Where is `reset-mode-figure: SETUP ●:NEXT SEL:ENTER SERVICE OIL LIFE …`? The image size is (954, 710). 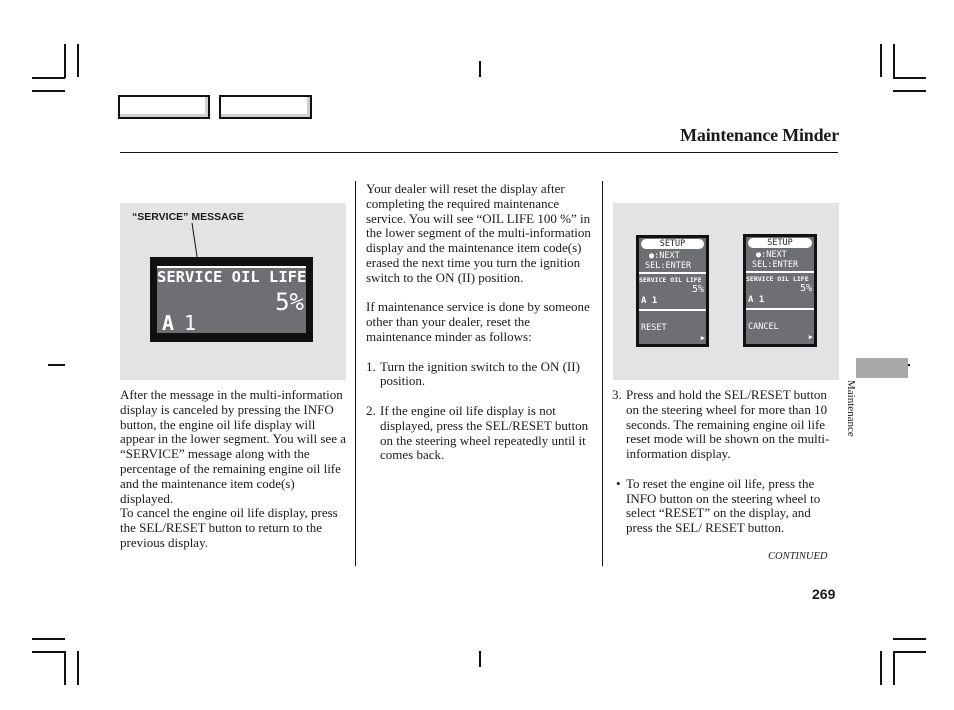 reset-mode-figure: SETUP ●:NEXT SEL:ENTER SERVICE OIL LIFE … is located at coordinates (726, 291).